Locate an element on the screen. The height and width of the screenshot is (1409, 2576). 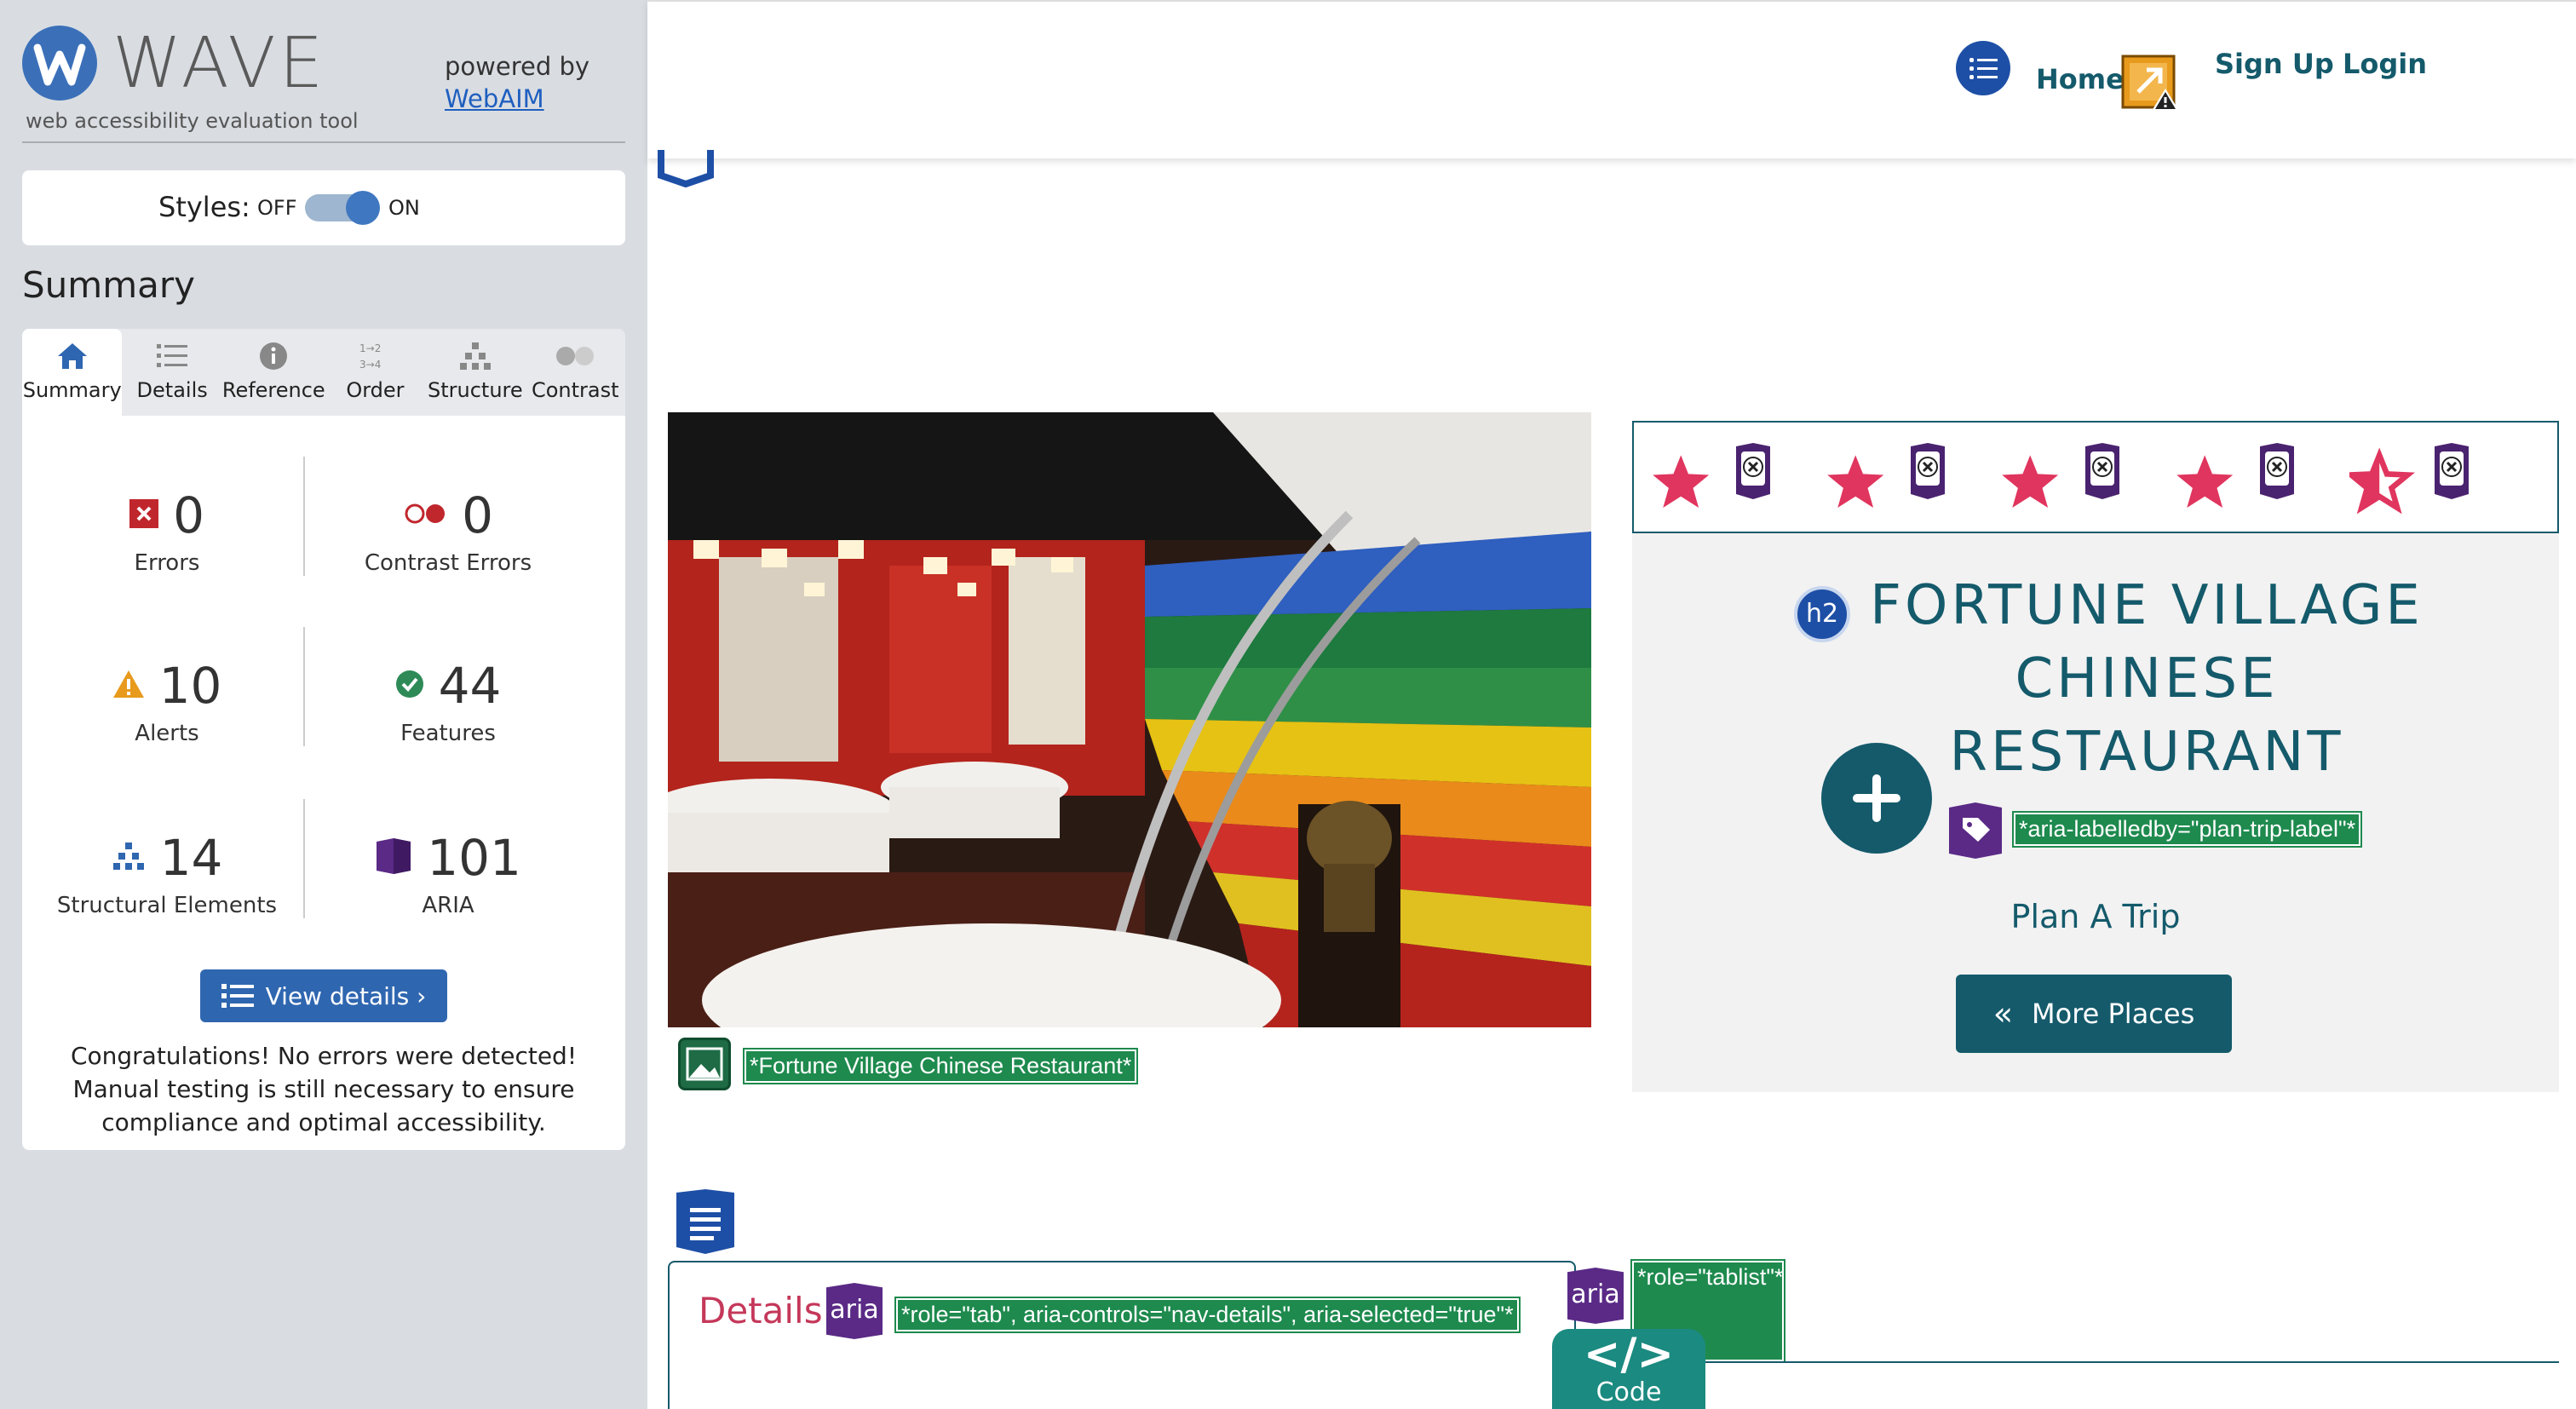
features-label: Features is located at coordinates (448, 733).